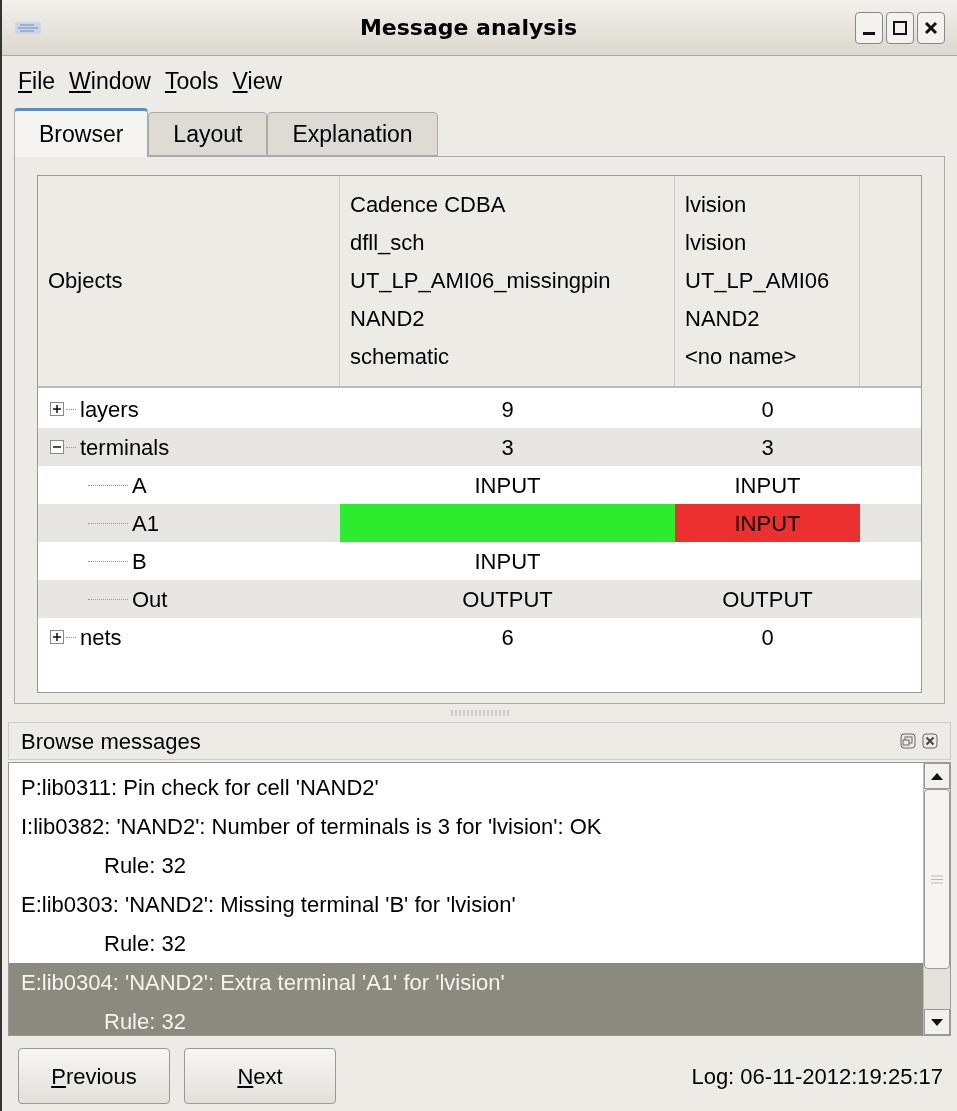  Describe the element at coordinates (145, 523) in the screenshot. I see `tree-item: A1` at that location.